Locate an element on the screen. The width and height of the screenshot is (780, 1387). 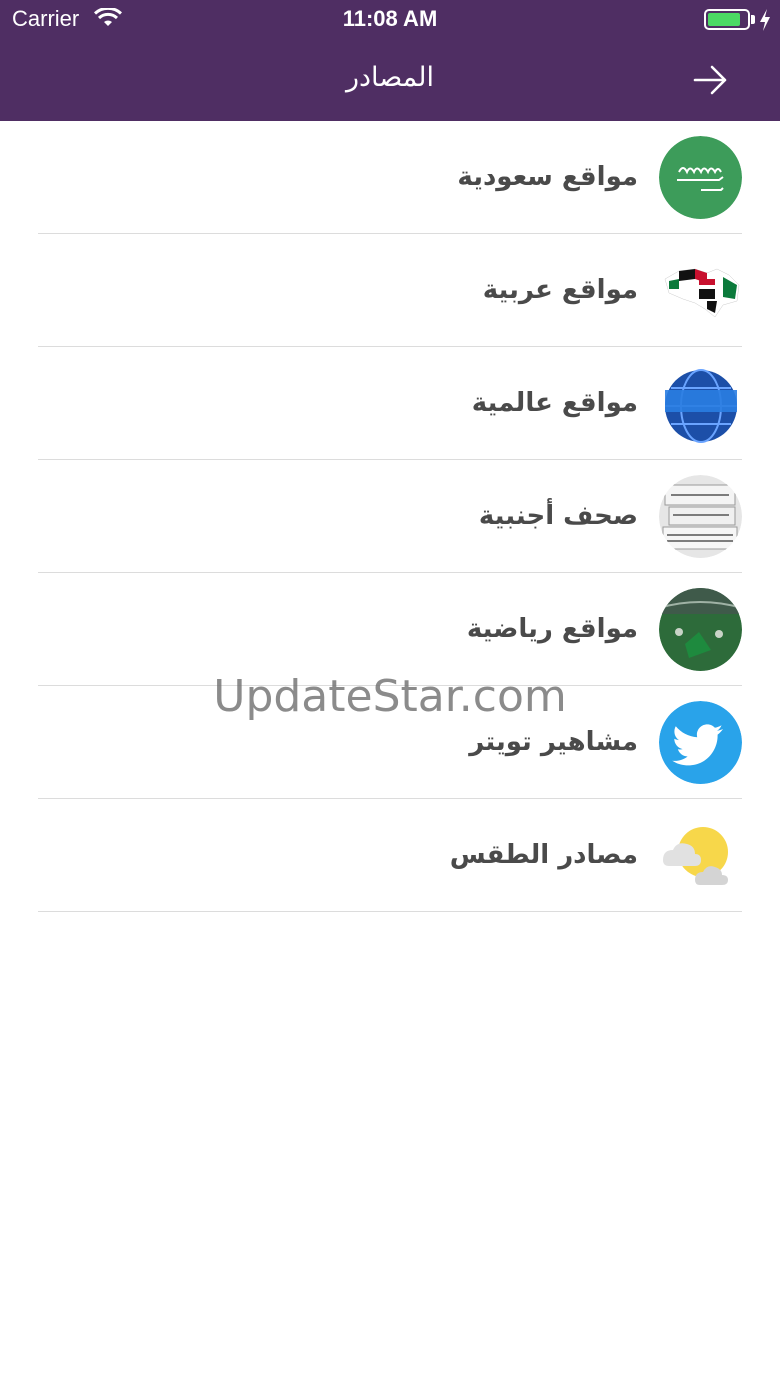
separator is located at coordinates (390, 911).